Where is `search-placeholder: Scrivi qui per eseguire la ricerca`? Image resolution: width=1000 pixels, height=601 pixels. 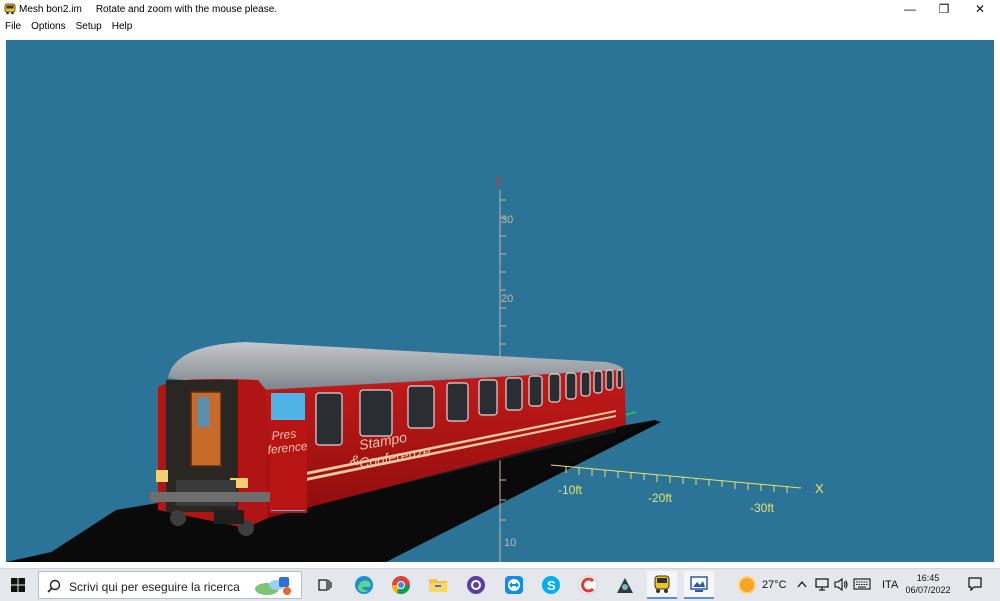 search-placeholder: Scrivi qui per eseguire la ricerca is located at coordinates (154, 587).